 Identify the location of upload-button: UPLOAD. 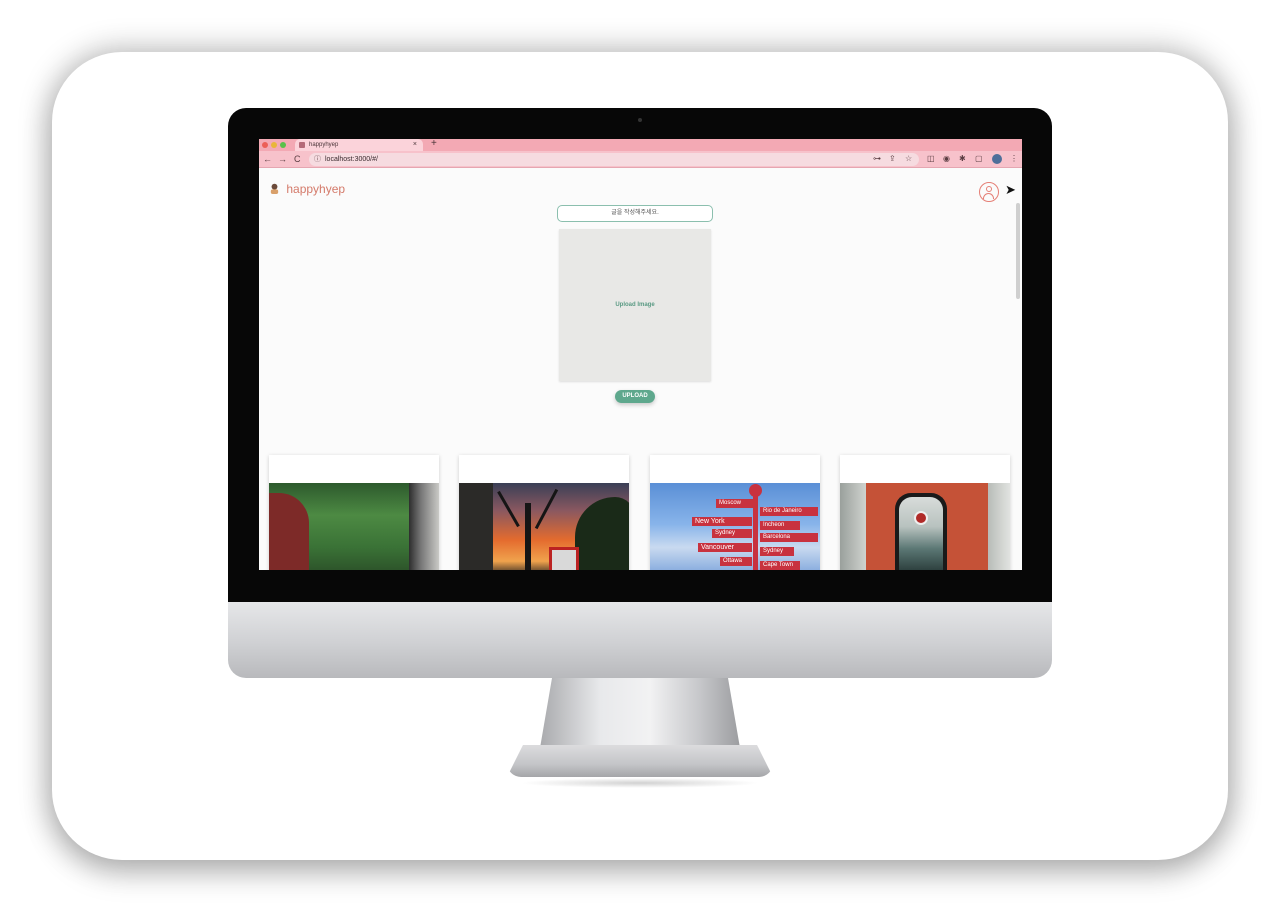
(635, 396).